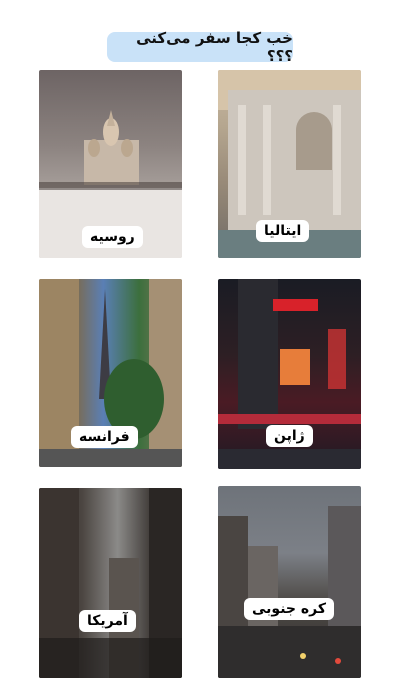 This screenshot has width=400, height=699. Describe the element at coordinates (289, 436) in the screenshot. I see `destination-label-japan: ژاپن` at that location.